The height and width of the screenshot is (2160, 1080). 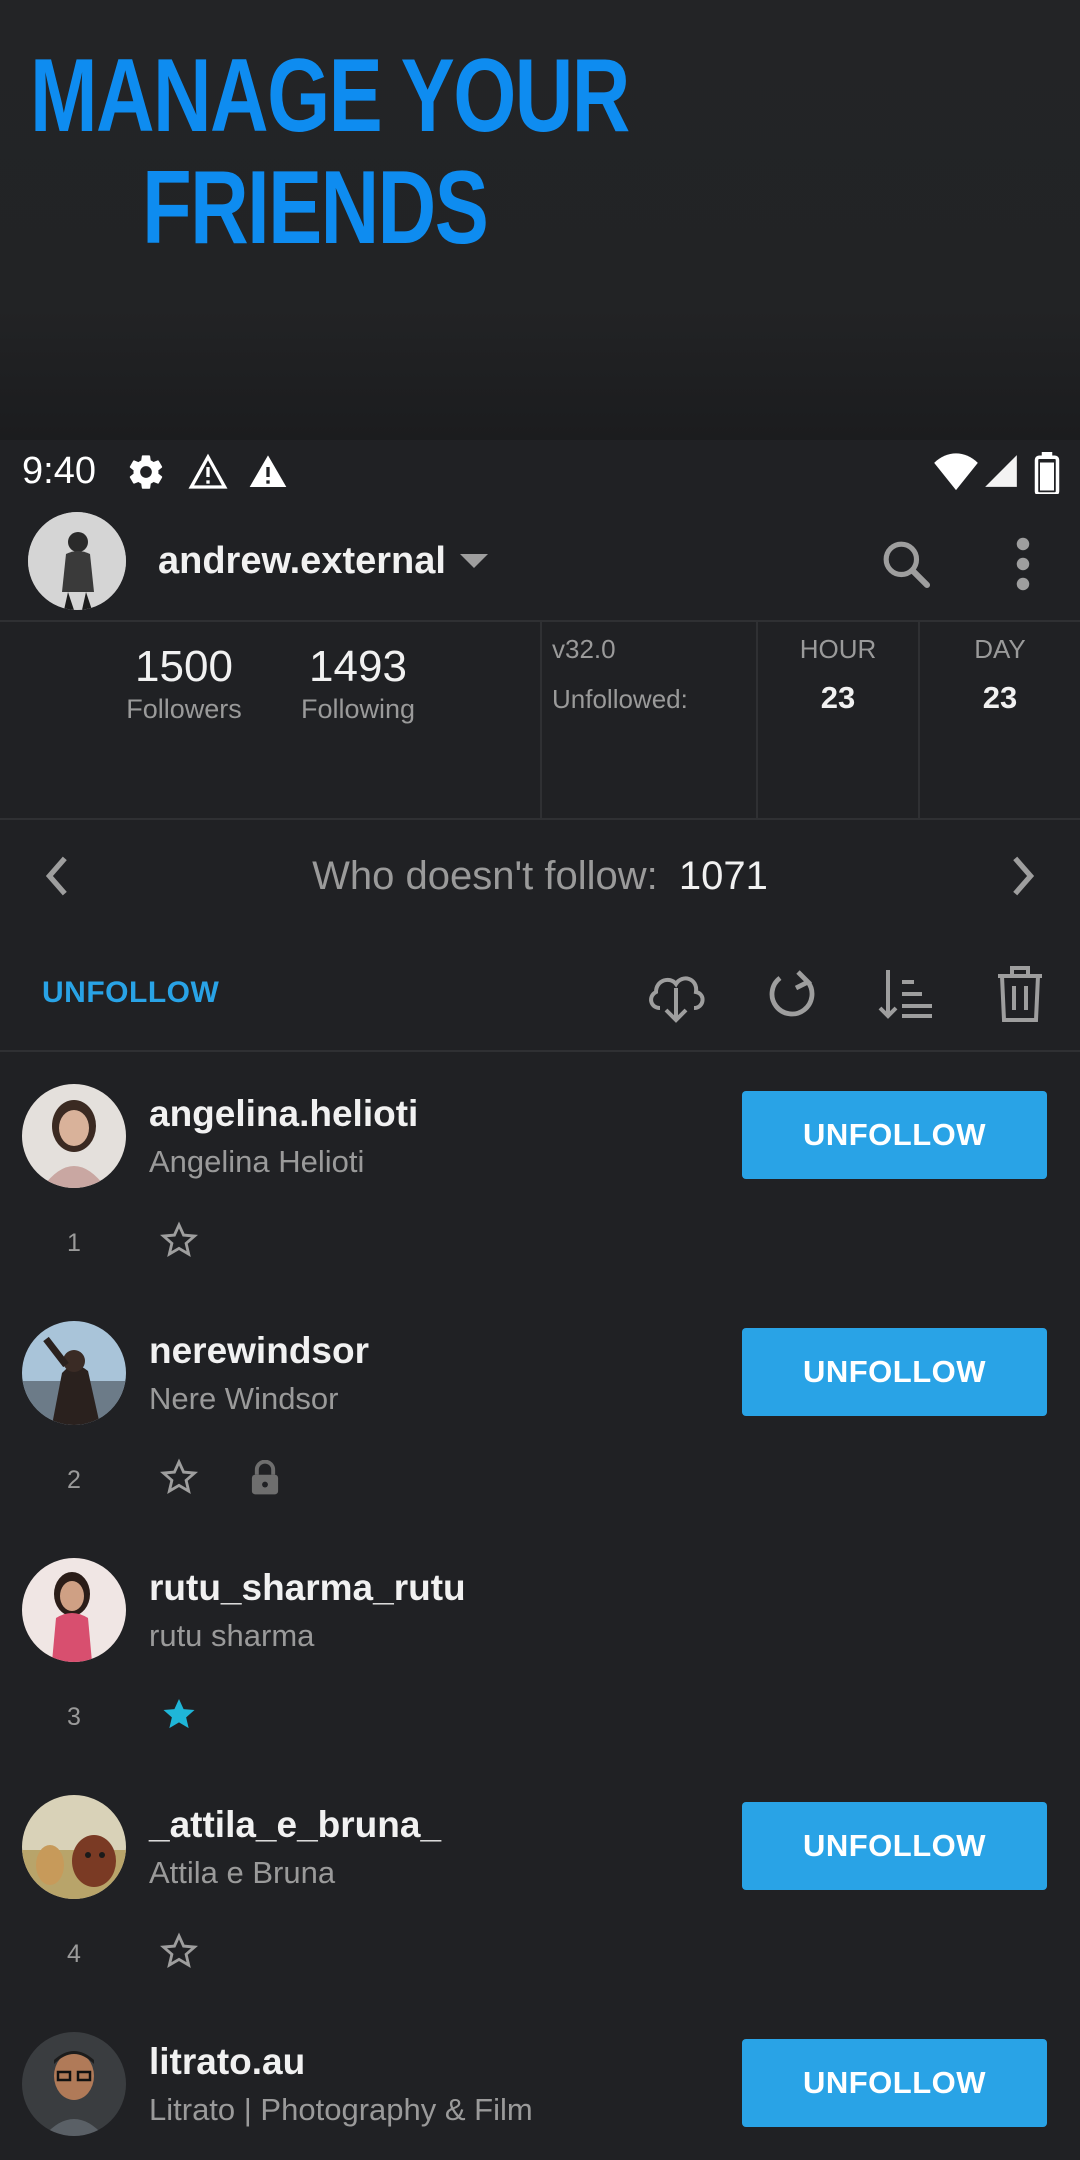 What do you see at coordinates (130, 993) in the screenshot?
I see `bulk-unfollow-button: UNFOLLOW` at bounding box center [130, 993].